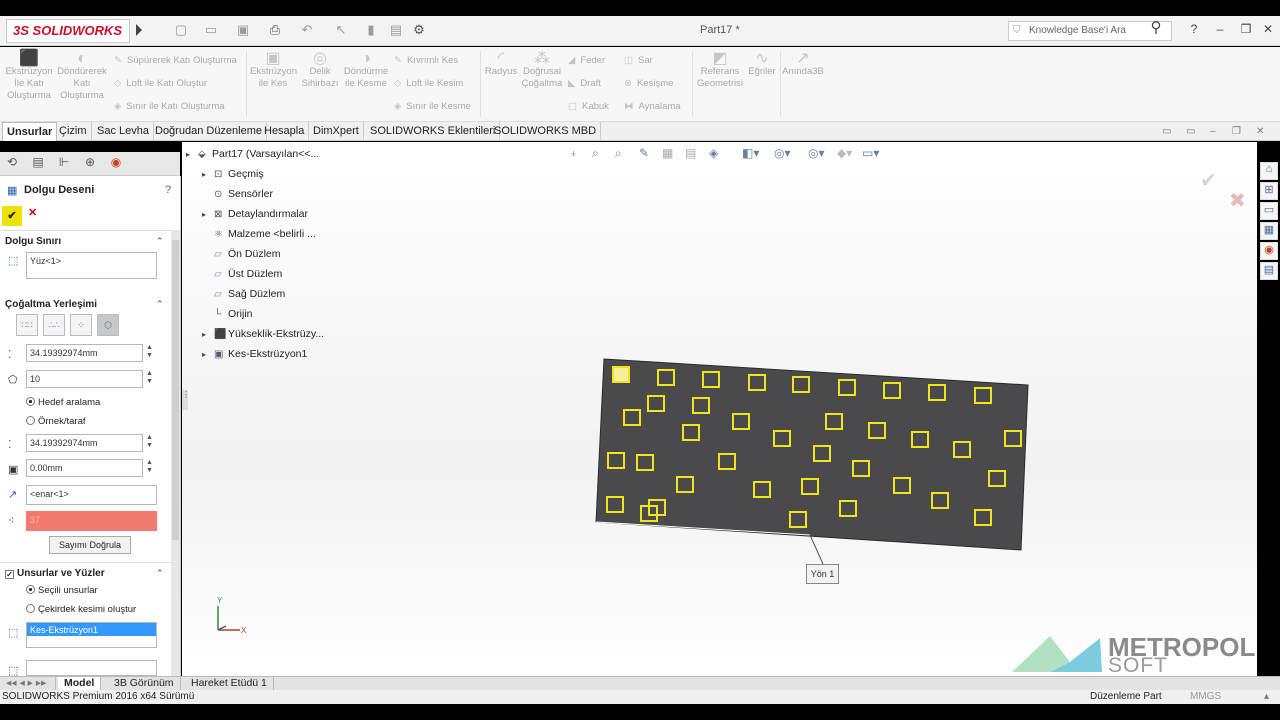 This screenshot has height=720, width=1280. What do you see at coordinates (1156, 27) in the screenshot?
I see `search-icon: ⚲` at bounding box center [1156, 27].